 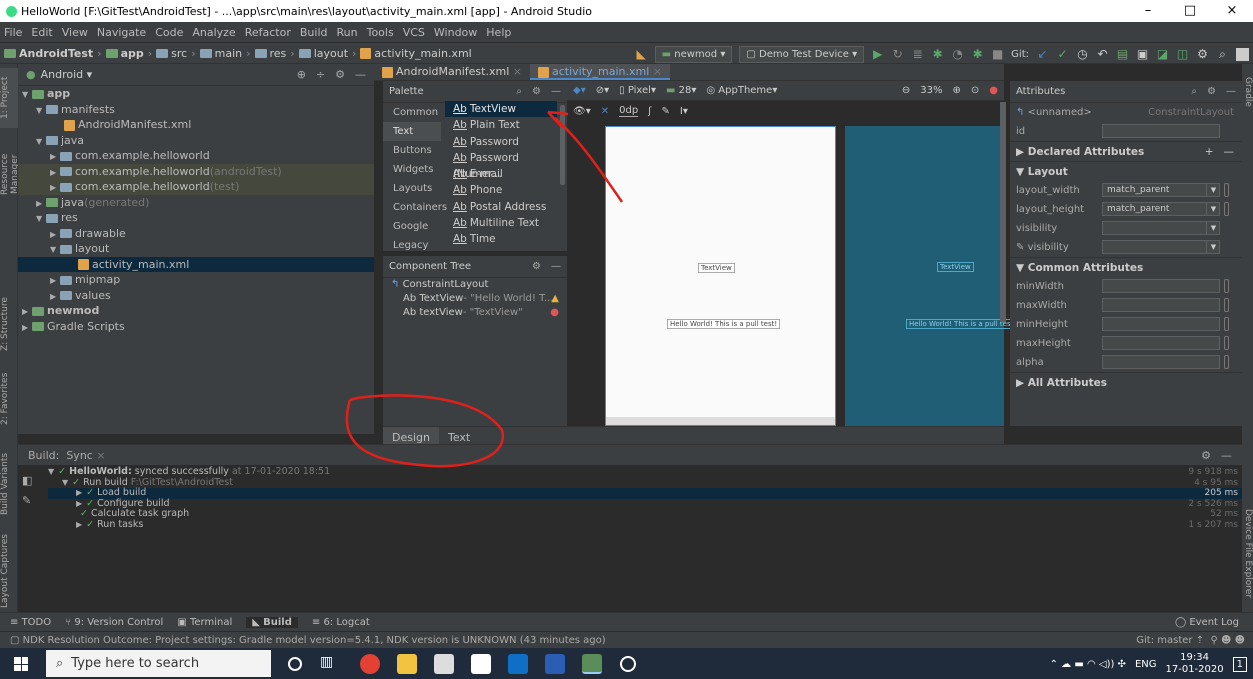 What do you see at coordinates (414, 32) in the screenshot?
I see `menu-vcs: VCS` at bounding box center [414, 32].